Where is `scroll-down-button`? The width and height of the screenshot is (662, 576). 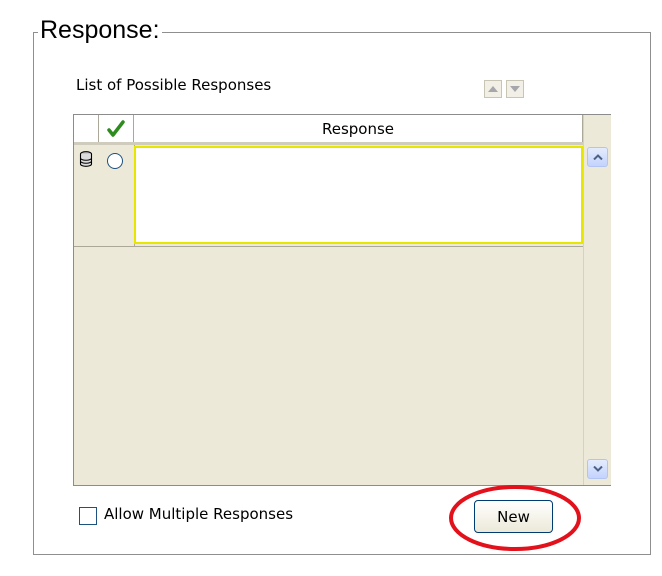
scroll-down-button is located at coordinates (597, 469).